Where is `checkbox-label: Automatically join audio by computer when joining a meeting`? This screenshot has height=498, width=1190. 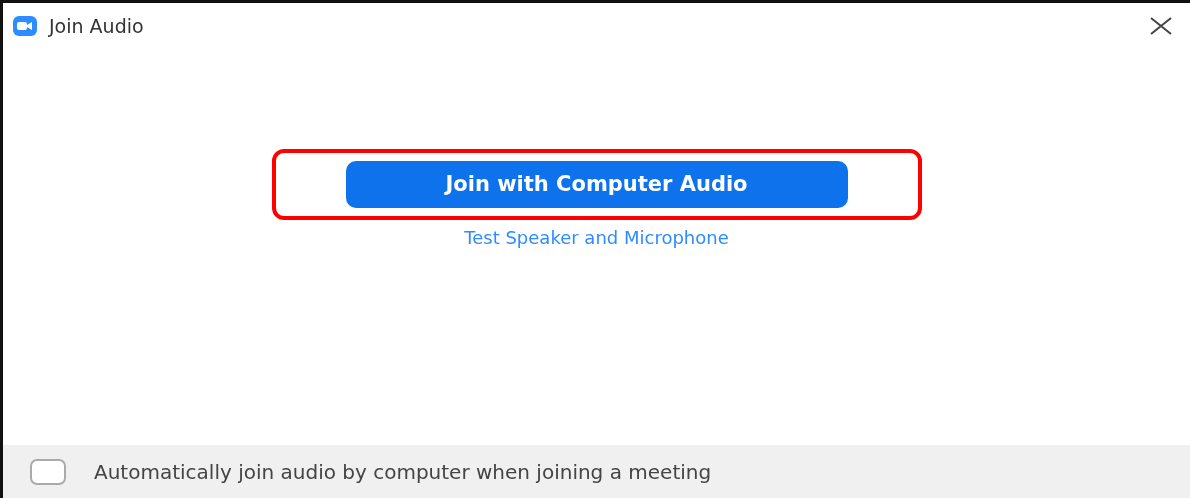 checkbox-label: Automatically join audio by computer when joining a meeting is located at coordinates (403, 472).